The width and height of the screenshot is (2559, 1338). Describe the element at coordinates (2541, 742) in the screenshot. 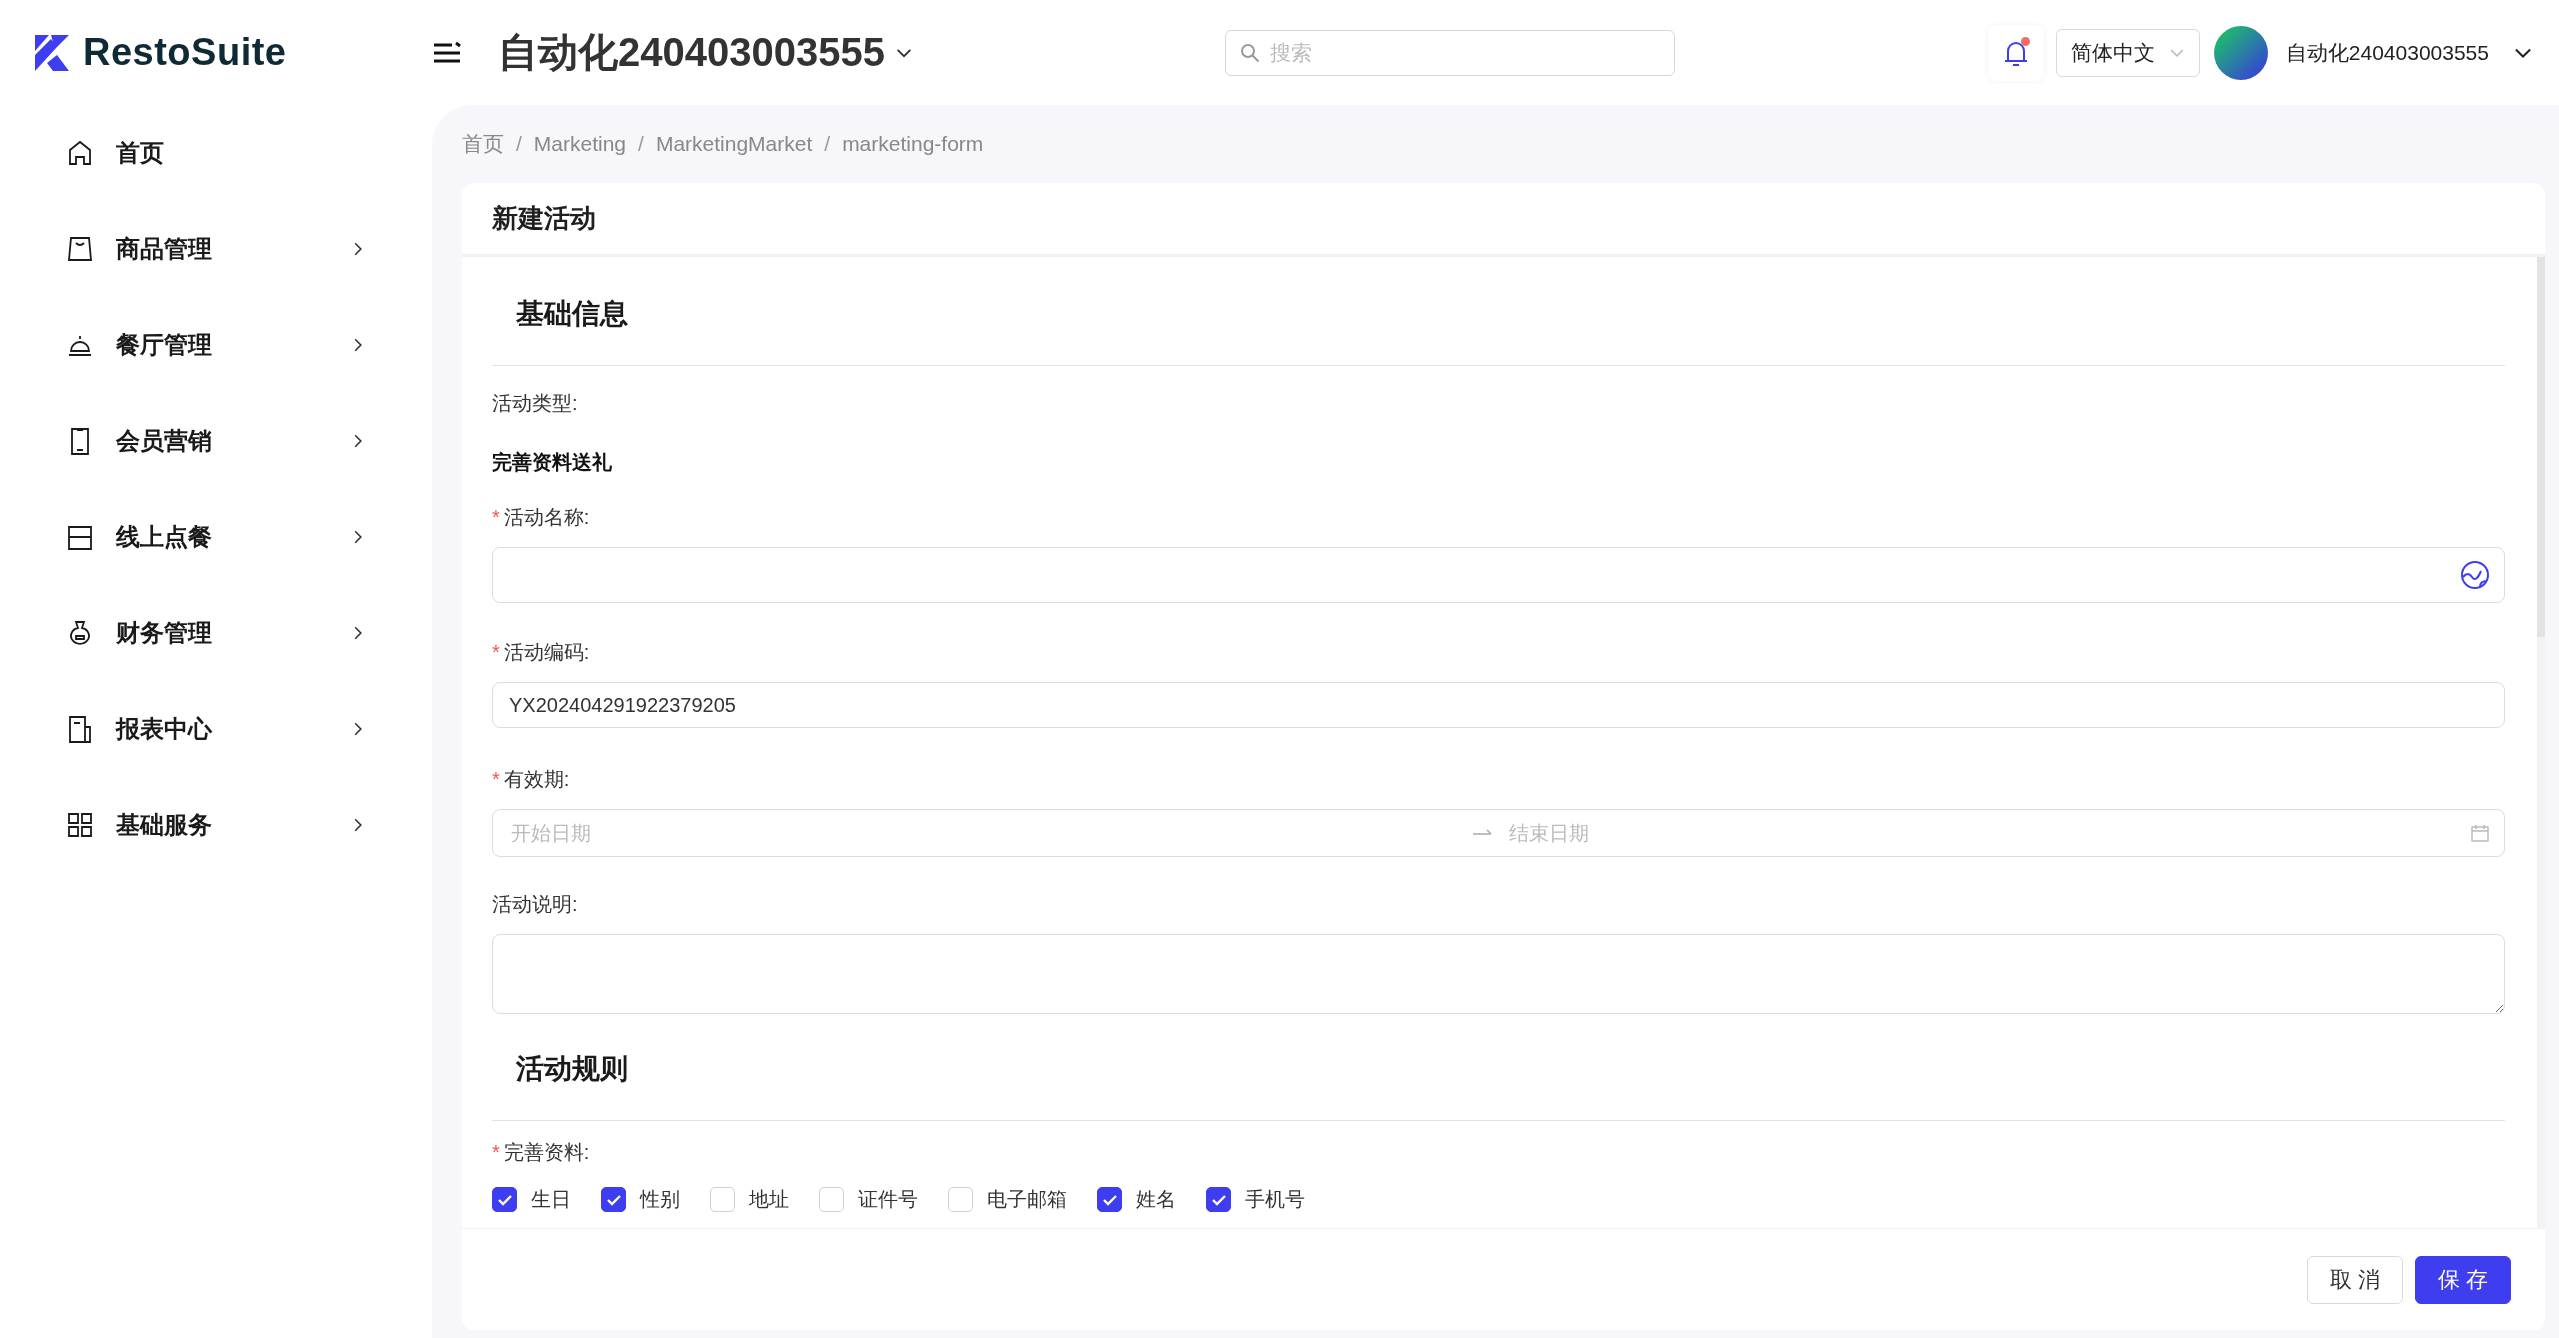

I see `scrollbar` at that location.